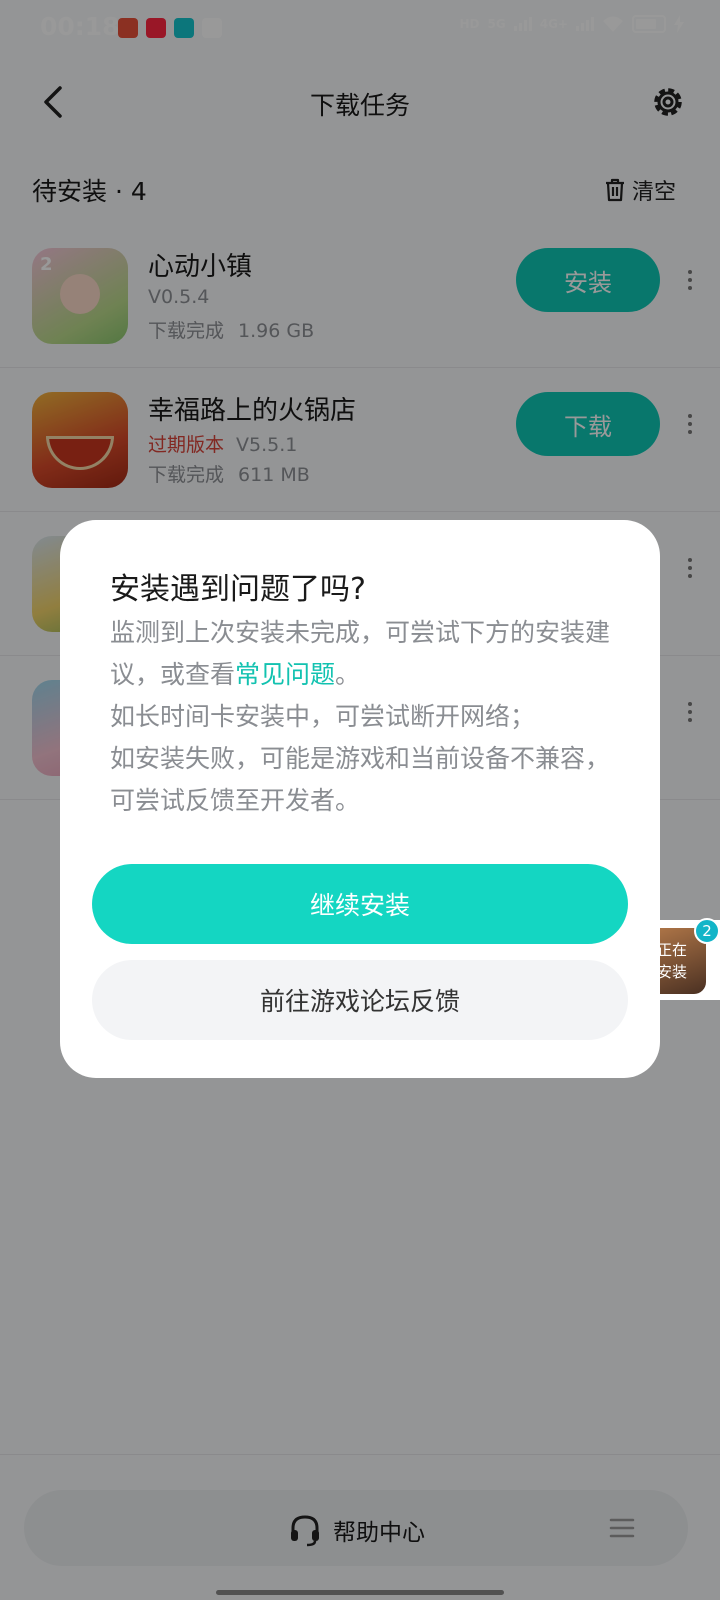 This screenshot has height=1600, width=720. What do you see at coordinates (285, 674) in the screenshot?
I see `faq-link: 常见问题` at bounding box center [285, 674].